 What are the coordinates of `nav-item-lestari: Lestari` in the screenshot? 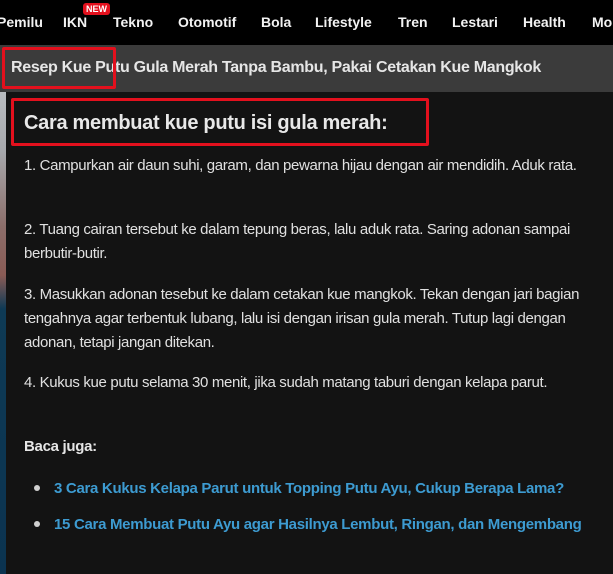 It's located at (475, 22).